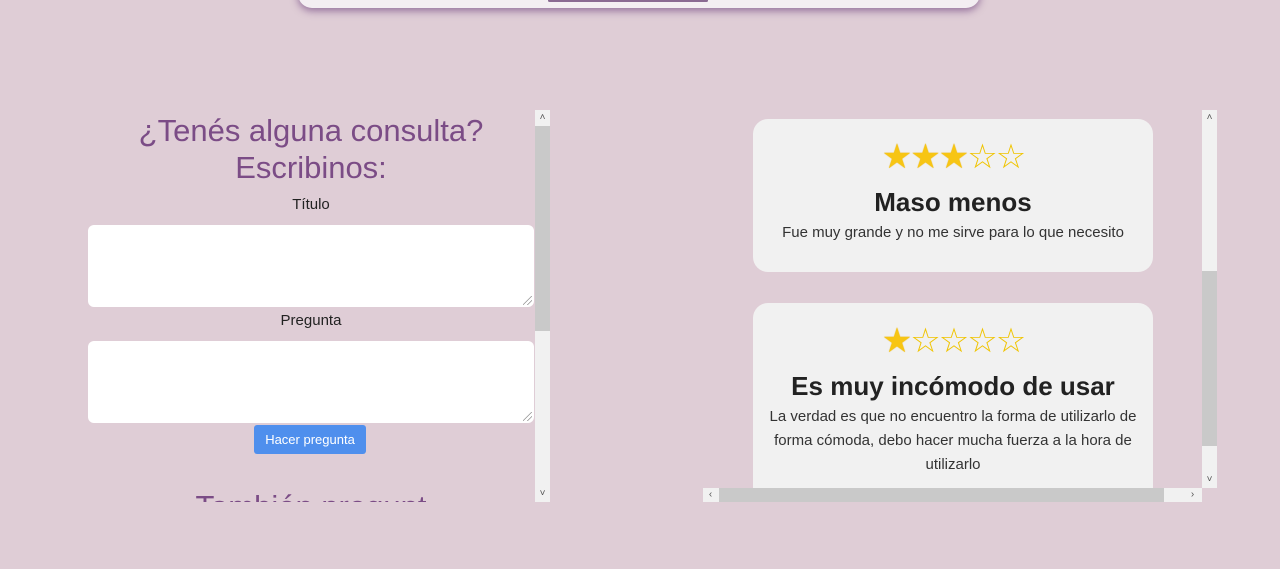 The height and width of the screenshot is (569, 1280). I want to click on scroll-left-icon: ‹, so click(710, 495).